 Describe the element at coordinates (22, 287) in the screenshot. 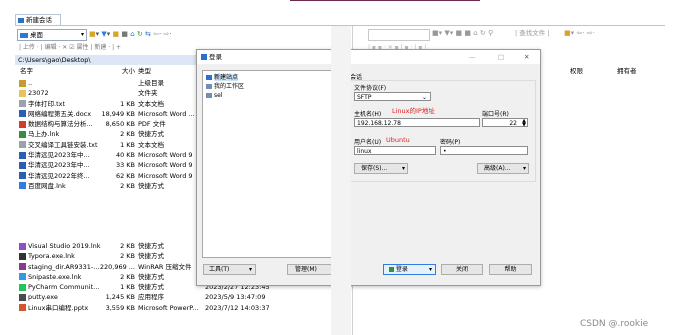

I see `pycharm-icon` at that location.